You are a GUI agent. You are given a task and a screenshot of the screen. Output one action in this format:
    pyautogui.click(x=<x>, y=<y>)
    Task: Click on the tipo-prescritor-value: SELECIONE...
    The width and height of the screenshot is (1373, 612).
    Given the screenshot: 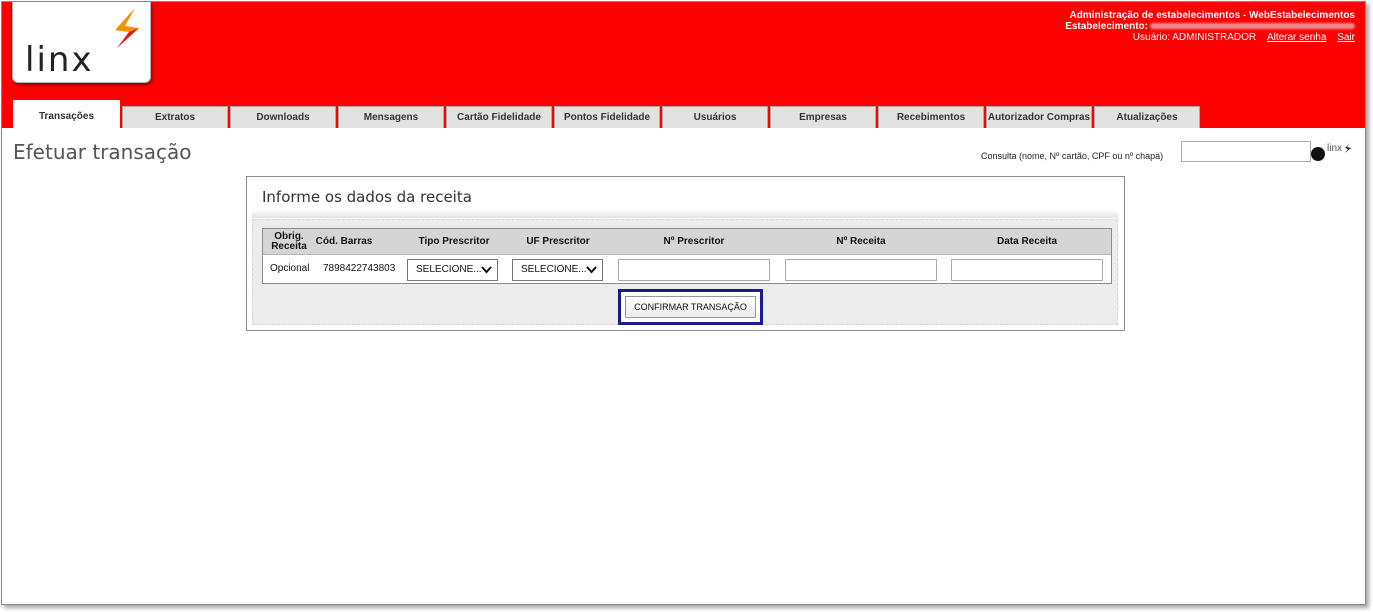 What is the action you would take?
    pyautogui.click(x=449, y=269)
    